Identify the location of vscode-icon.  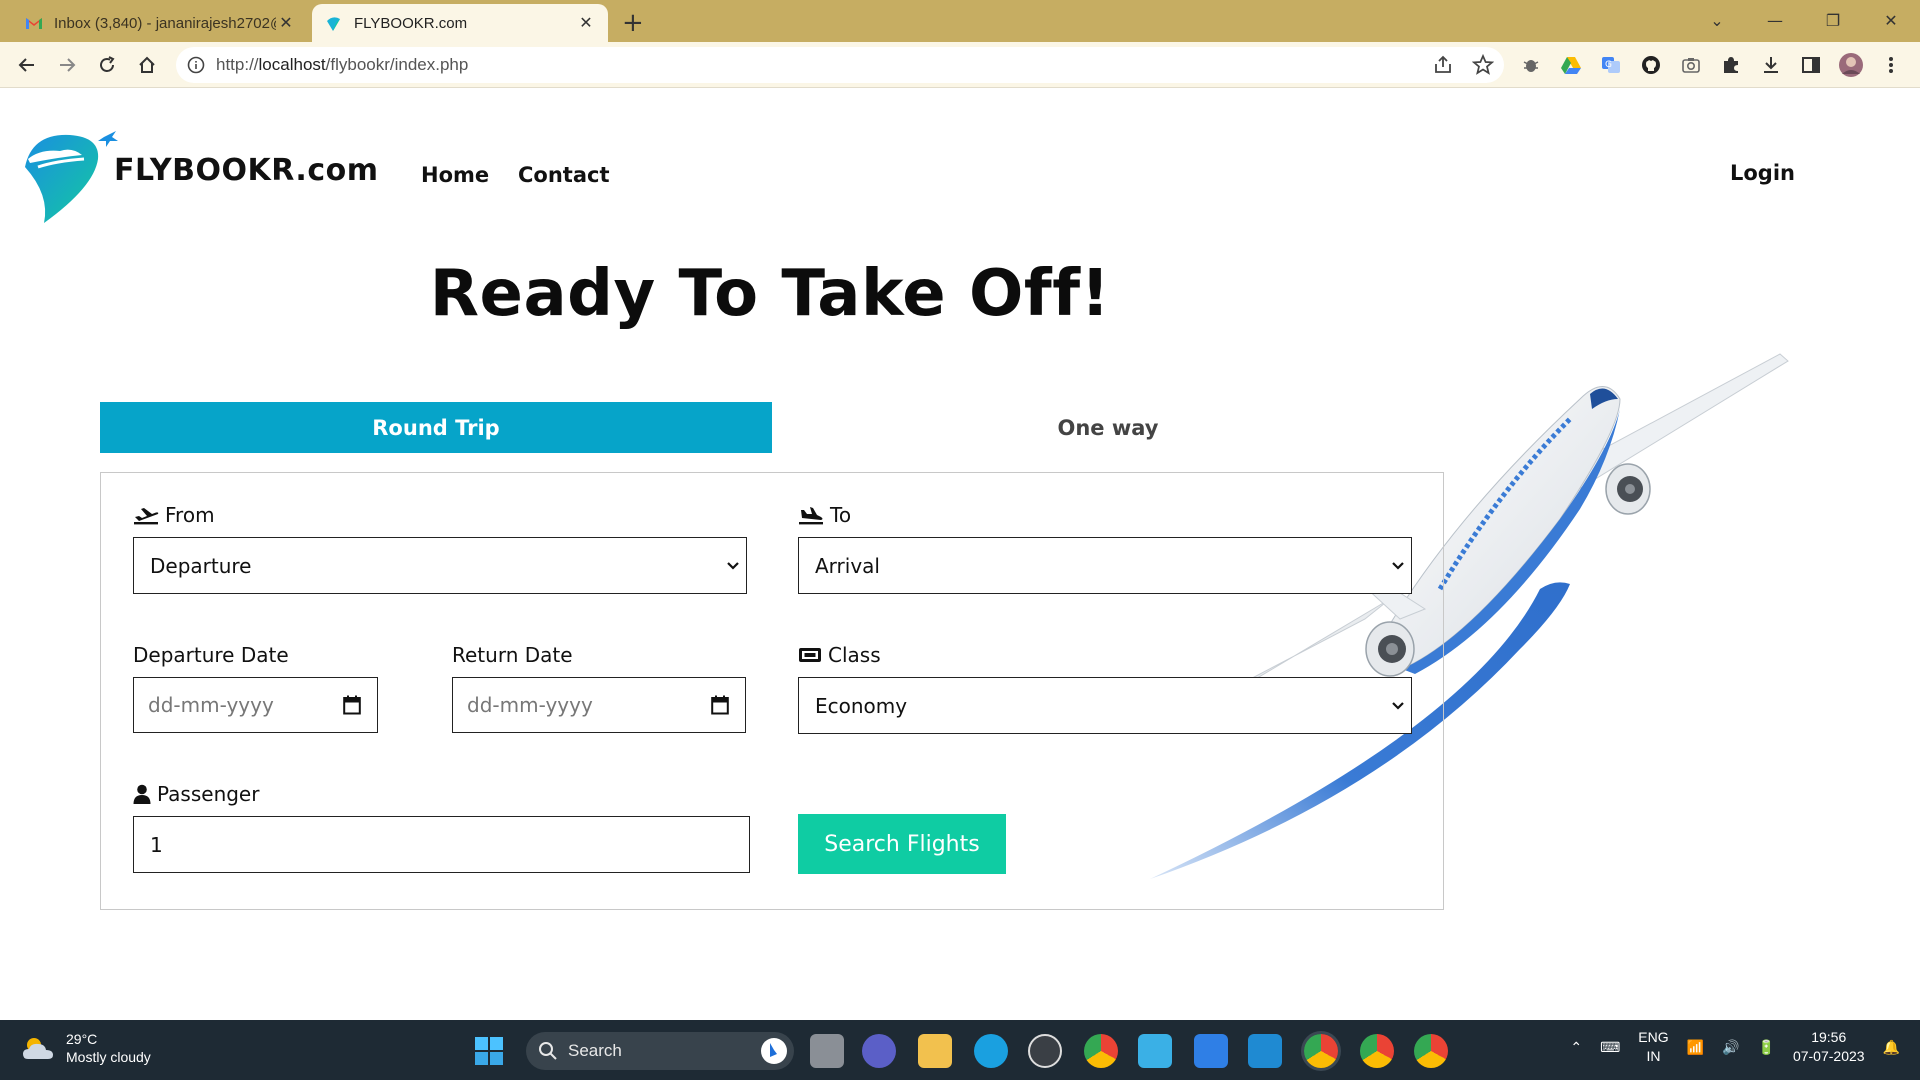
(1265, 1051).